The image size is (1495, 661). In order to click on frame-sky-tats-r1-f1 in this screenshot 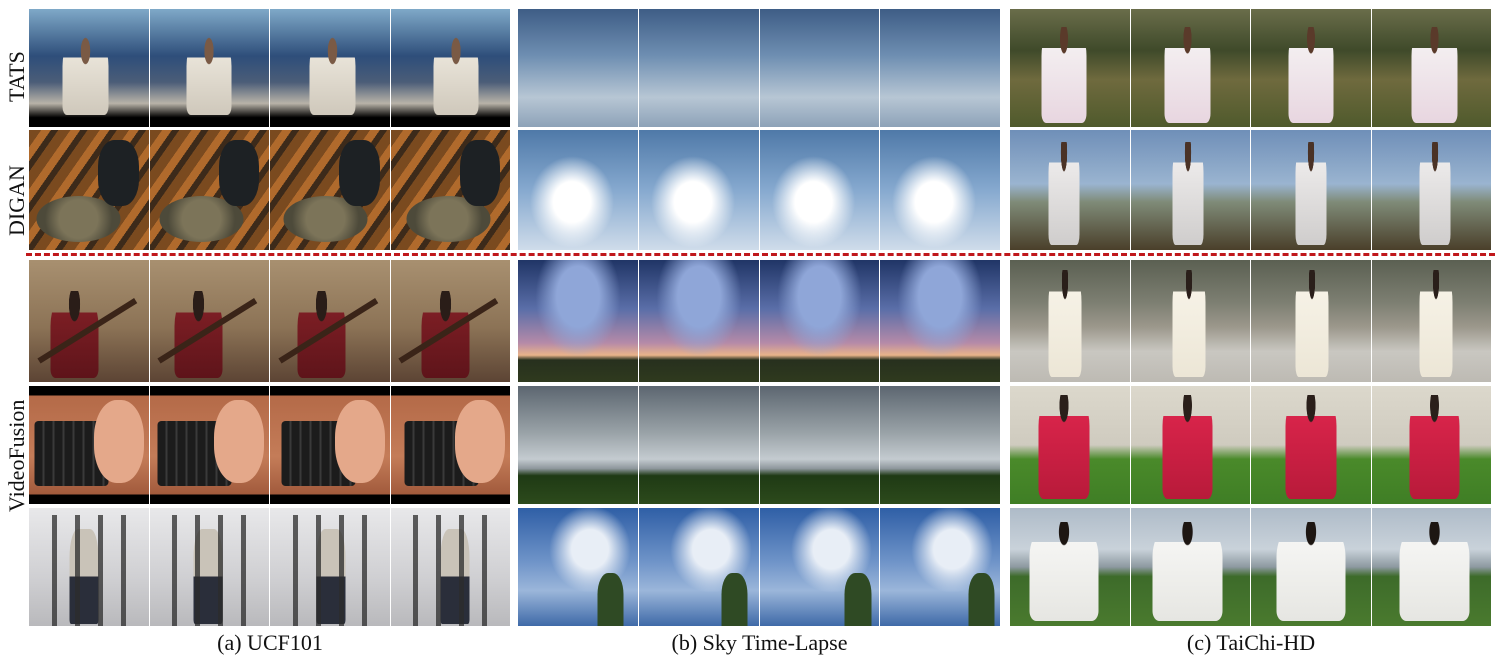, I will do `click(578, 68)`.